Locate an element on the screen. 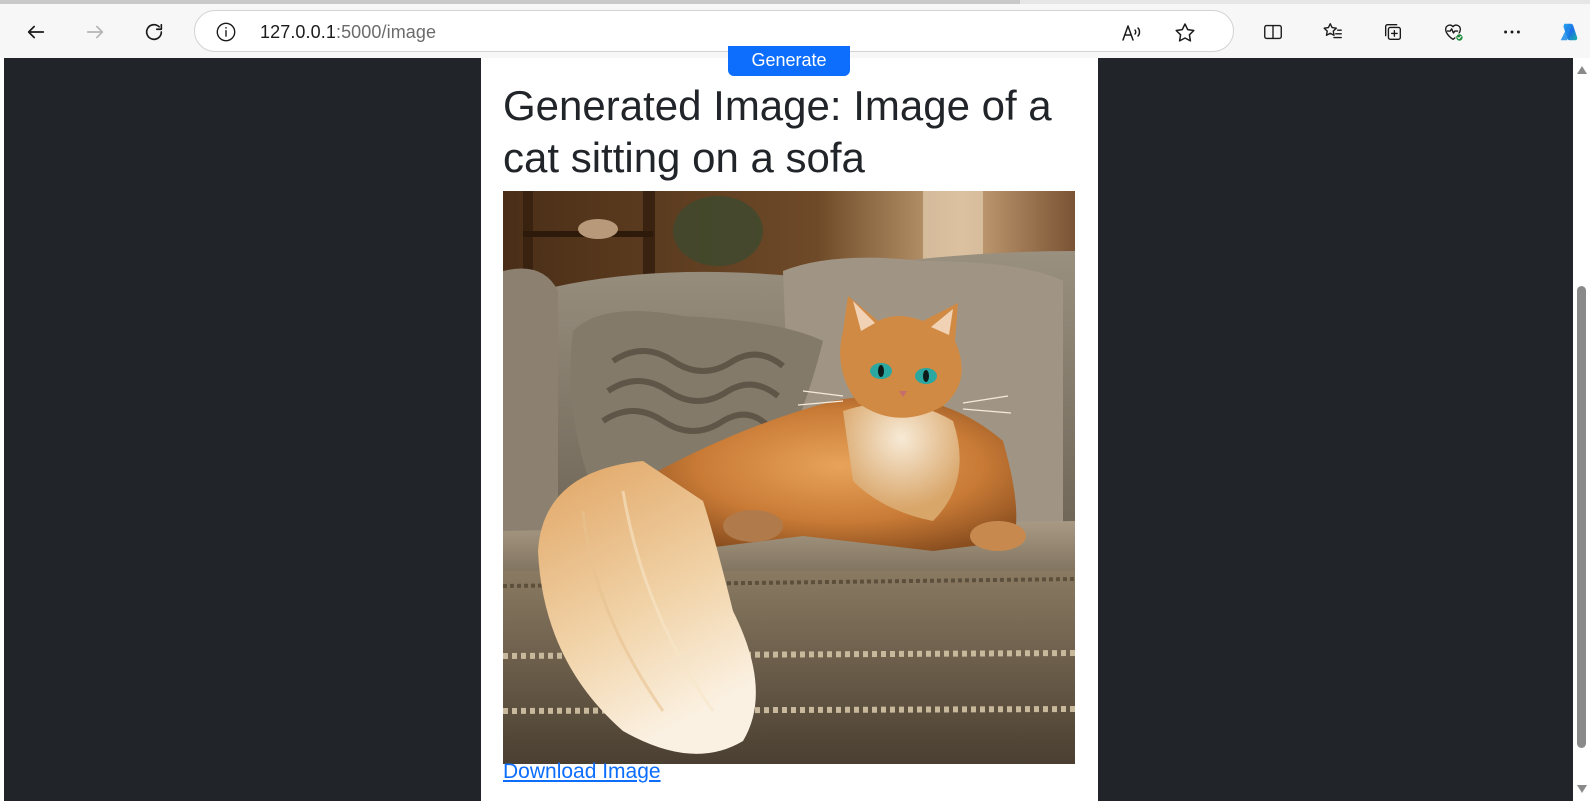  browser-essentials-button is located at coordinates (1453, 32).